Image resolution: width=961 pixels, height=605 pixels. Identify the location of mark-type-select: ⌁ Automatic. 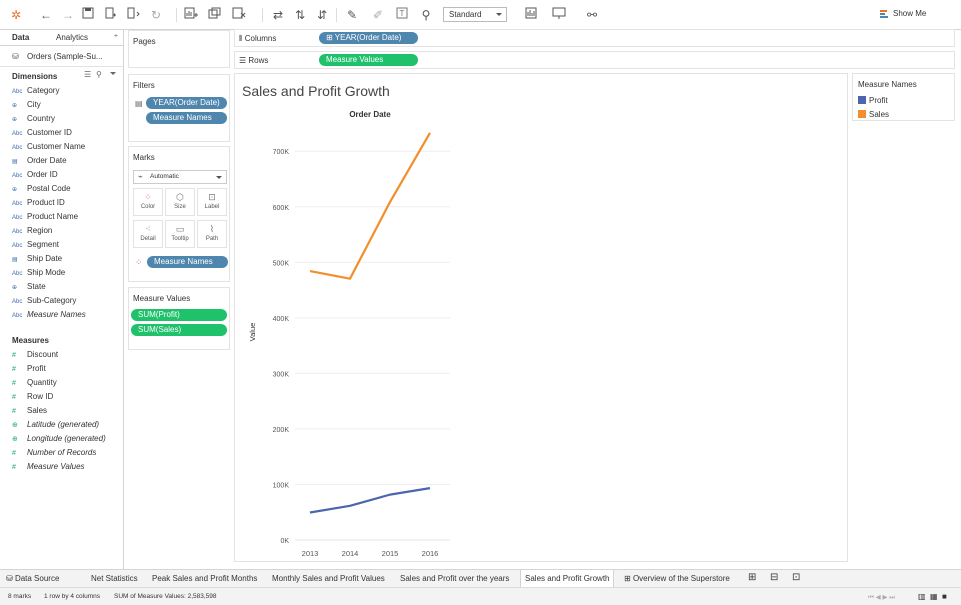
(180, 177).